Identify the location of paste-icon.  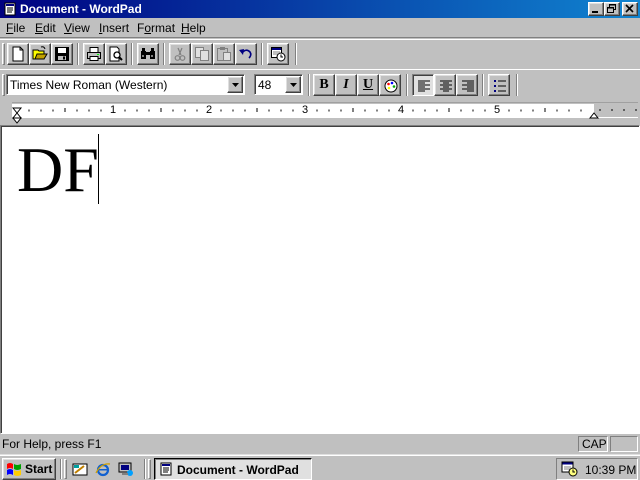
(224, 54).